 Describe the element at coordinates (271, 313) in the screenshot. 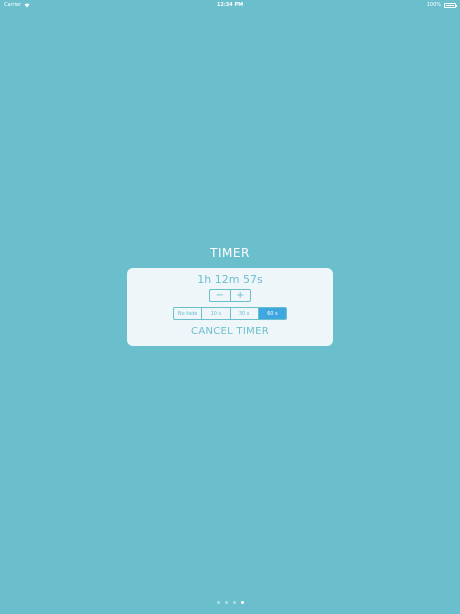

I see `fade-option-60s: 60 s` at that location.